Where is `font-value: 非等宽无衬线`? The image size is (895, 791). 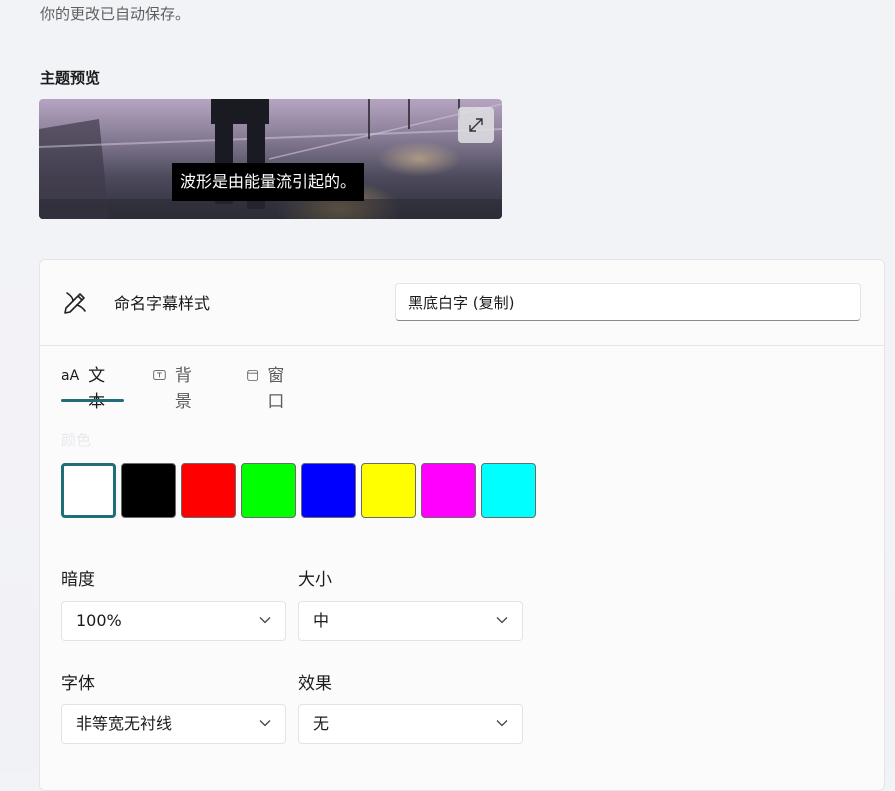
font-value: 非等宽无衬线 is located at coordinates (124, 723).